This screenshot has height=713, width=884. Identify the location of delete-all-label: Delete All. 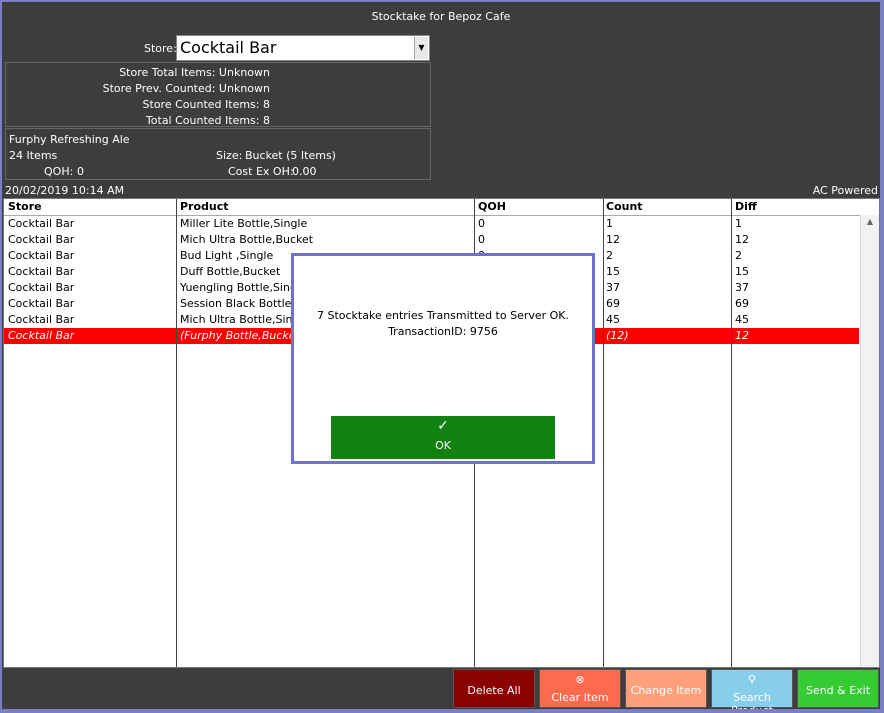
(494, 690).